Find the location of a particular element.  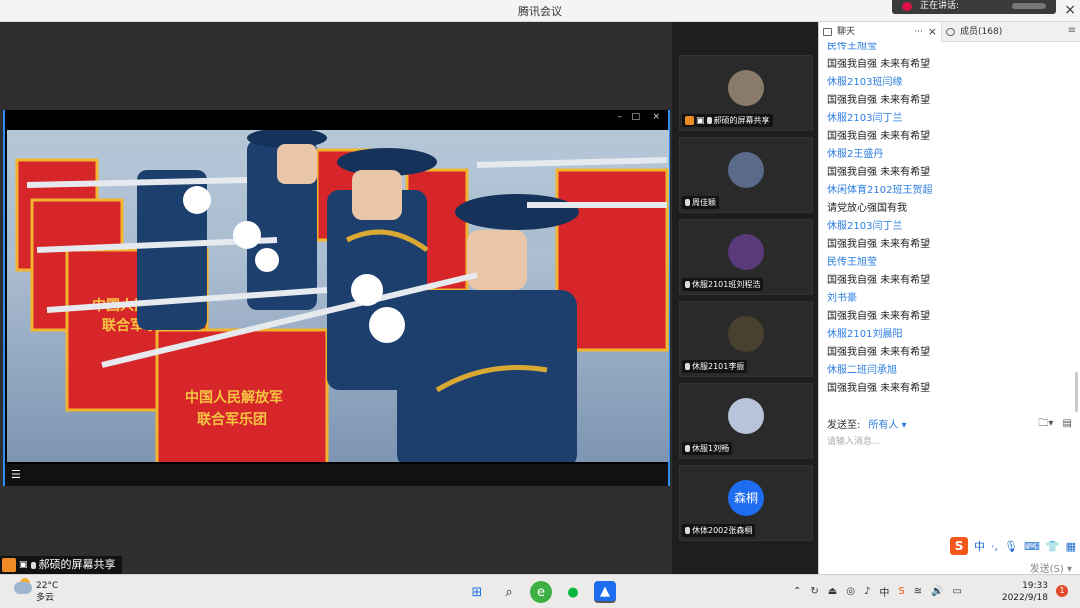

file-icon: 🗀▾ is located at coordinates (1045, 423).